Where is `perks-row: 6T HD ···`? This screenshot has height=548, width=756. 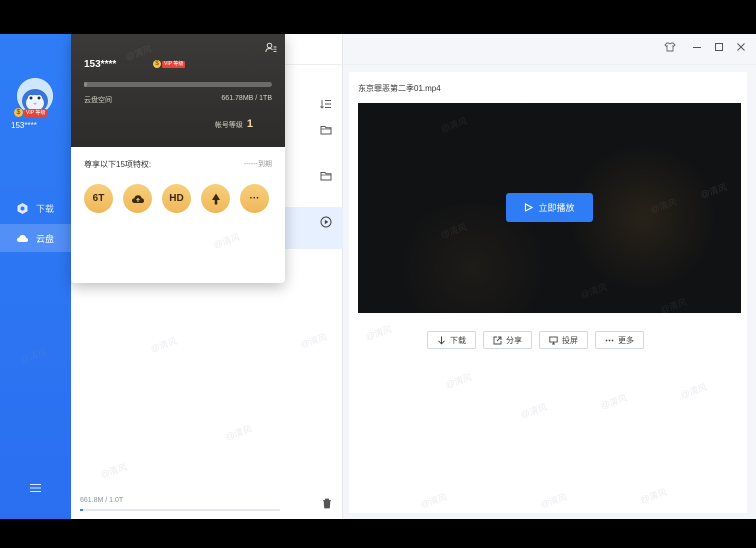
perks-row: 6T HD ··· is located at coordinates (176, 198).